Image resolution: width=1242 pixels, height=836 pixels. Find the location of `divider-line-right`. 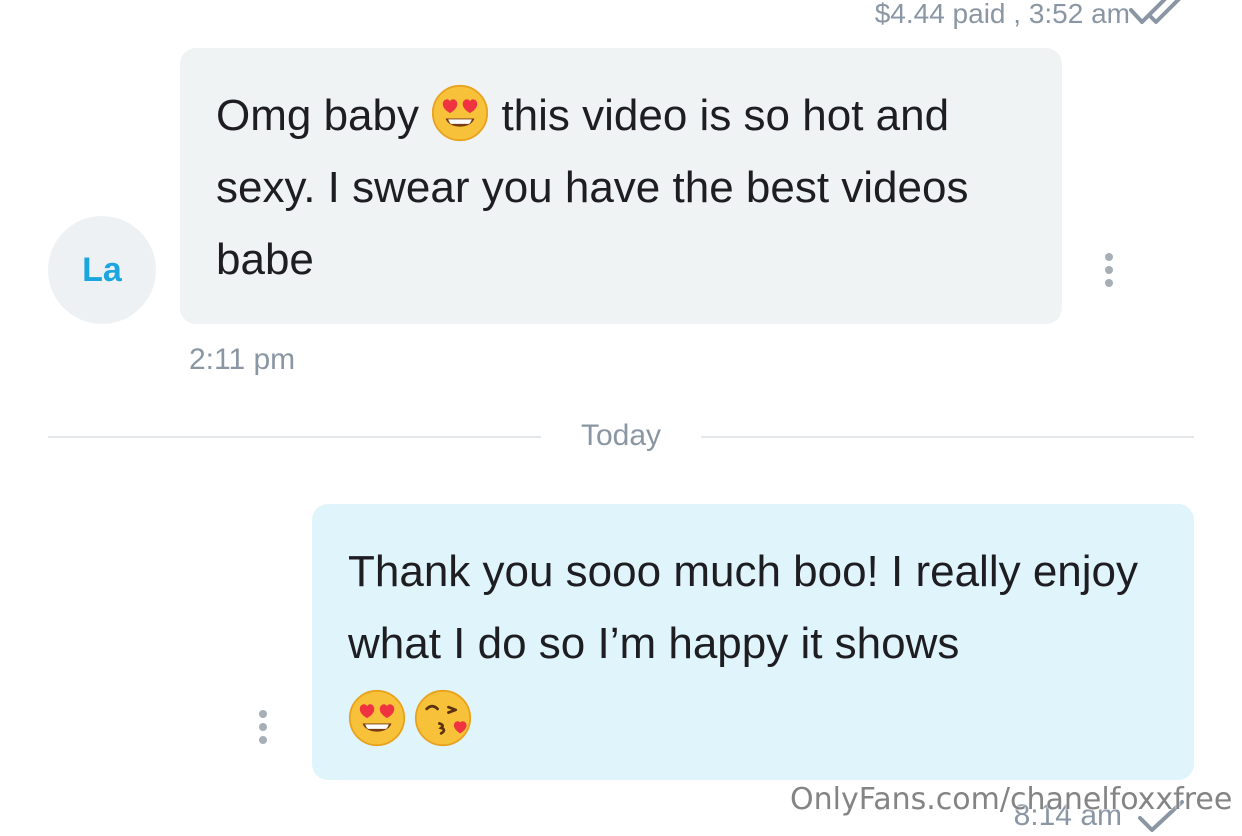

divider-line-right is located at coordinates (947, 437).